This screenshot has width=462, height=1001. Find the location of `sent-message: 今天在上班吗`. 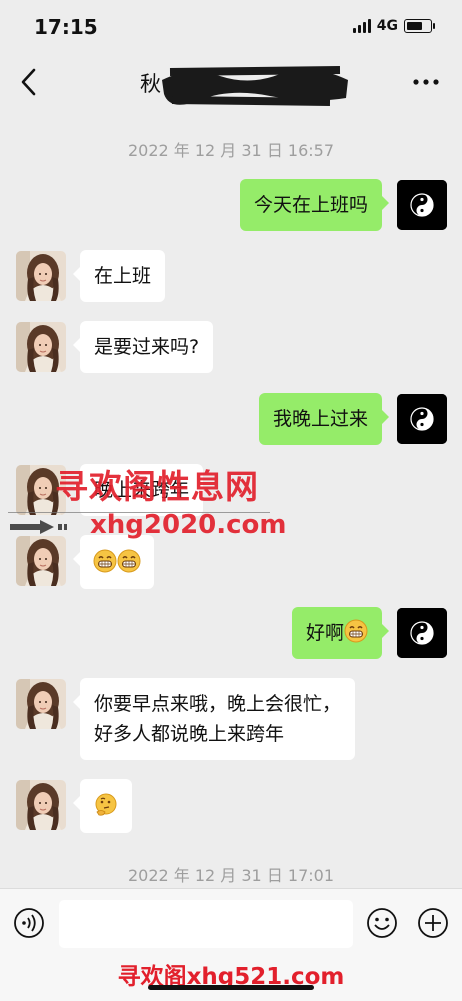

sent-message: 今天在上班吗 is located at coordinates (314, 205).